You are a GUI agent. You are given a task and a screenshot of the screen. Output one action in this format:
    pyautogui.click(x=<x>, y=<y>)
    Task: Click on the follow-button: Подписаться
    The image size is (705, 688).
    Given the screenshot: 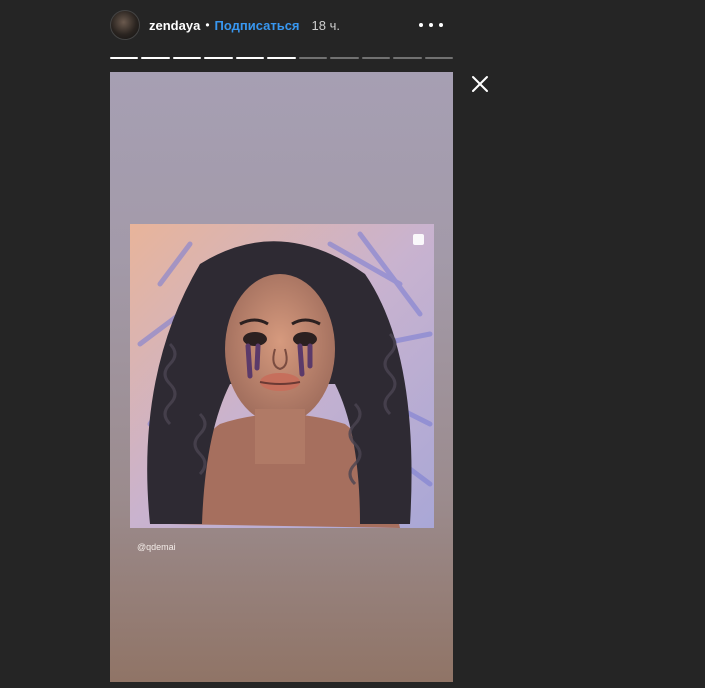 What is the action you would take?
    pyautogui.click(x=257, y=25)
    